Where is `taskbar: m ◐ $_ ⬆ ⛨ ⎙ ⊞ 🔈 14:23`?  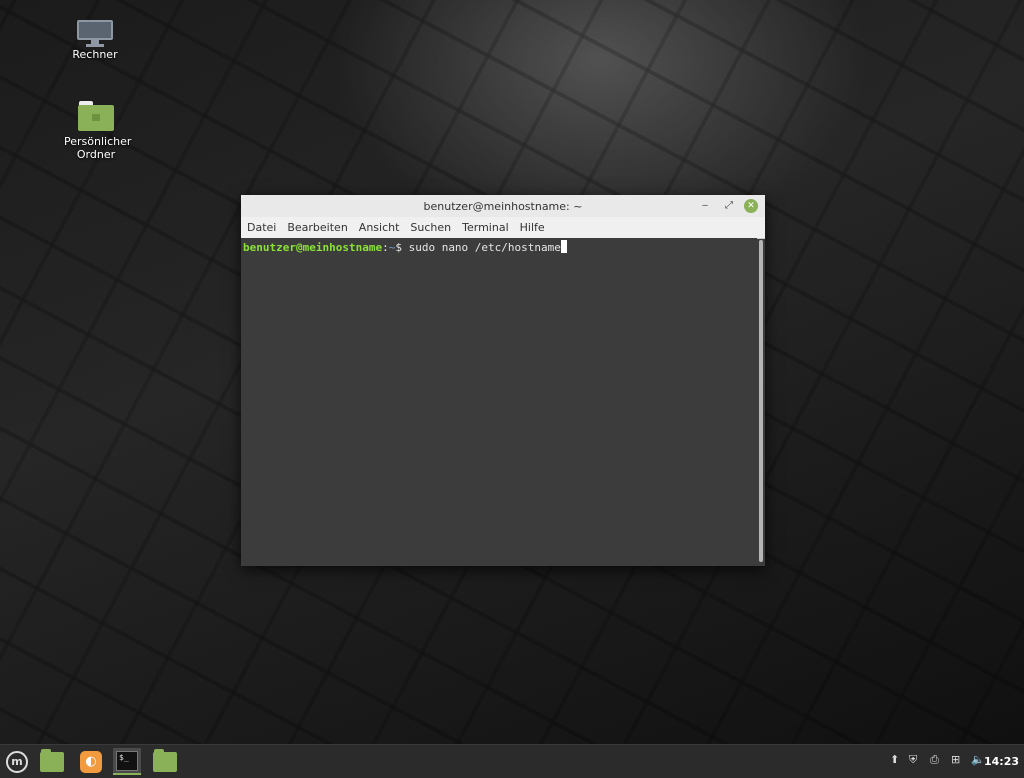
taskbar: m ◐ $_ ⬆ ⛨ ⎙ ⊞ 🔈 14:23 is located at coordinates (512, 761).